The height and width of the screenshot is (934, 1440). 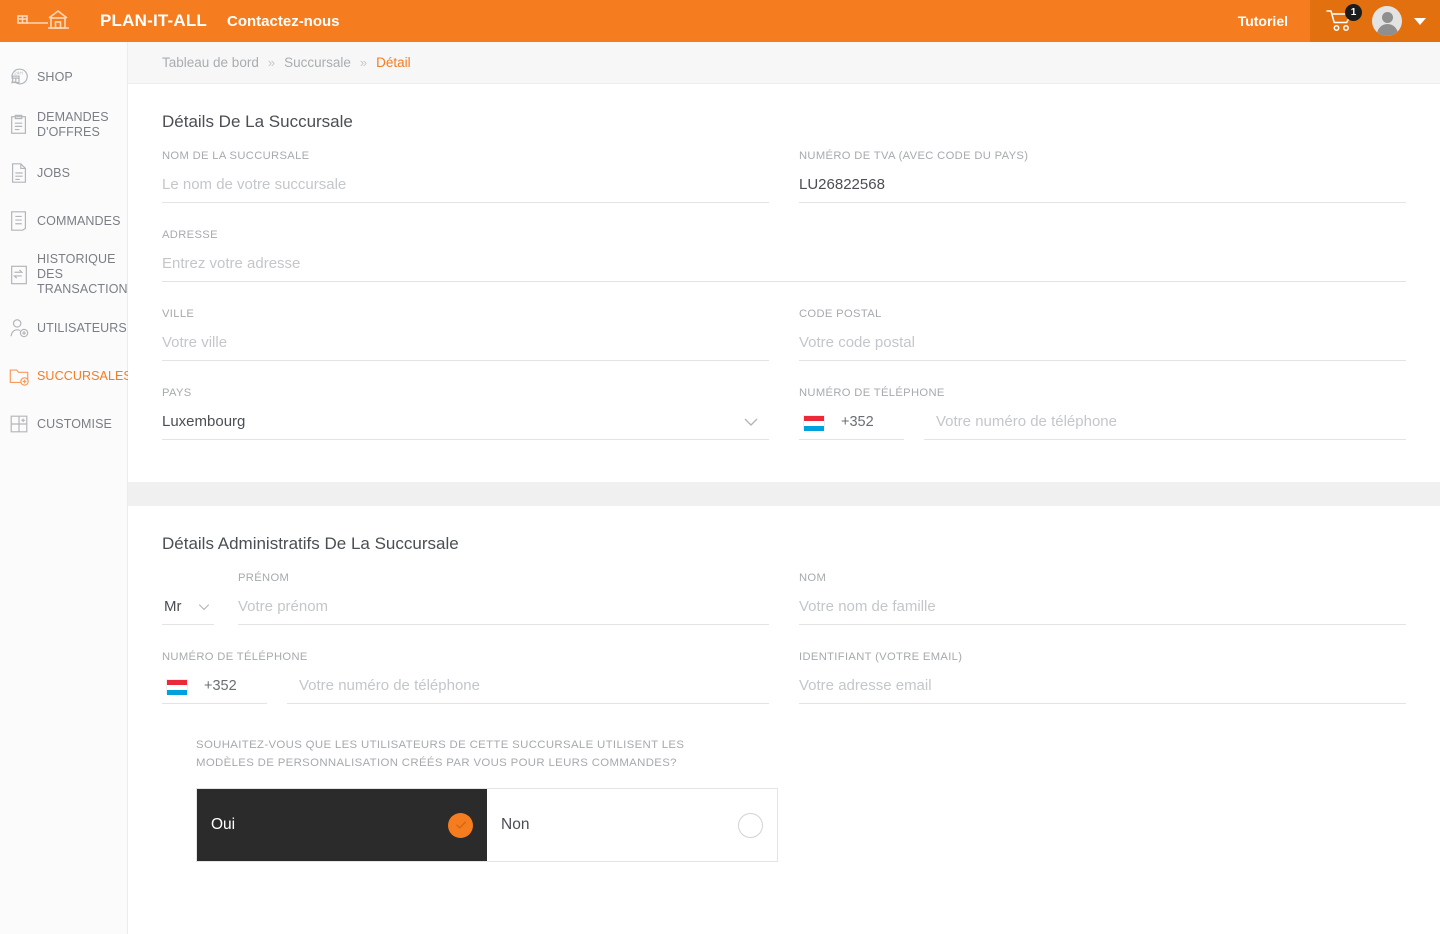 I want to click on civility-select: Mr, so click(x=188, y=610).